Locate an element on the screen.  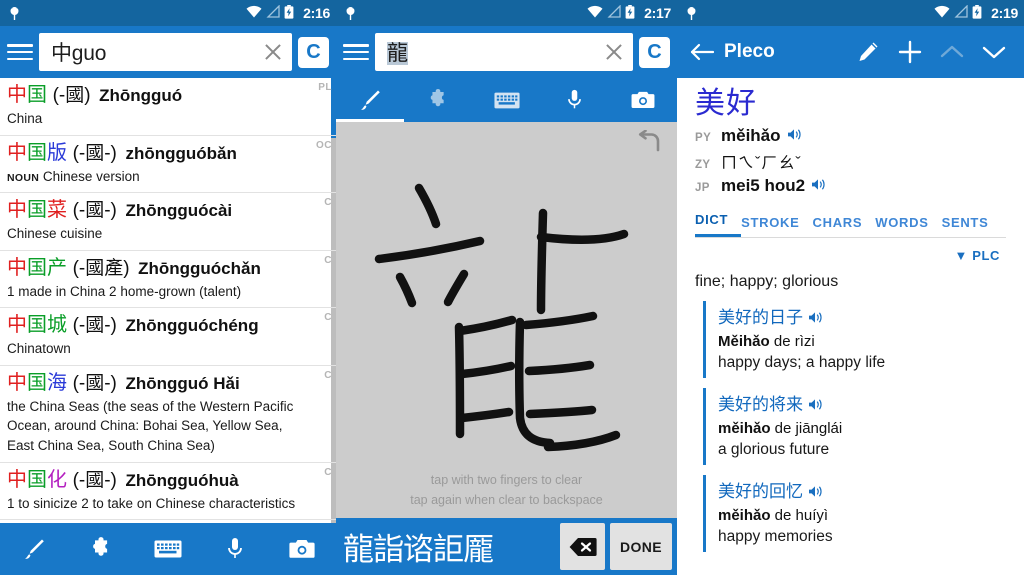
definition: Chinese cuisine is located at coordinates (55, 234).